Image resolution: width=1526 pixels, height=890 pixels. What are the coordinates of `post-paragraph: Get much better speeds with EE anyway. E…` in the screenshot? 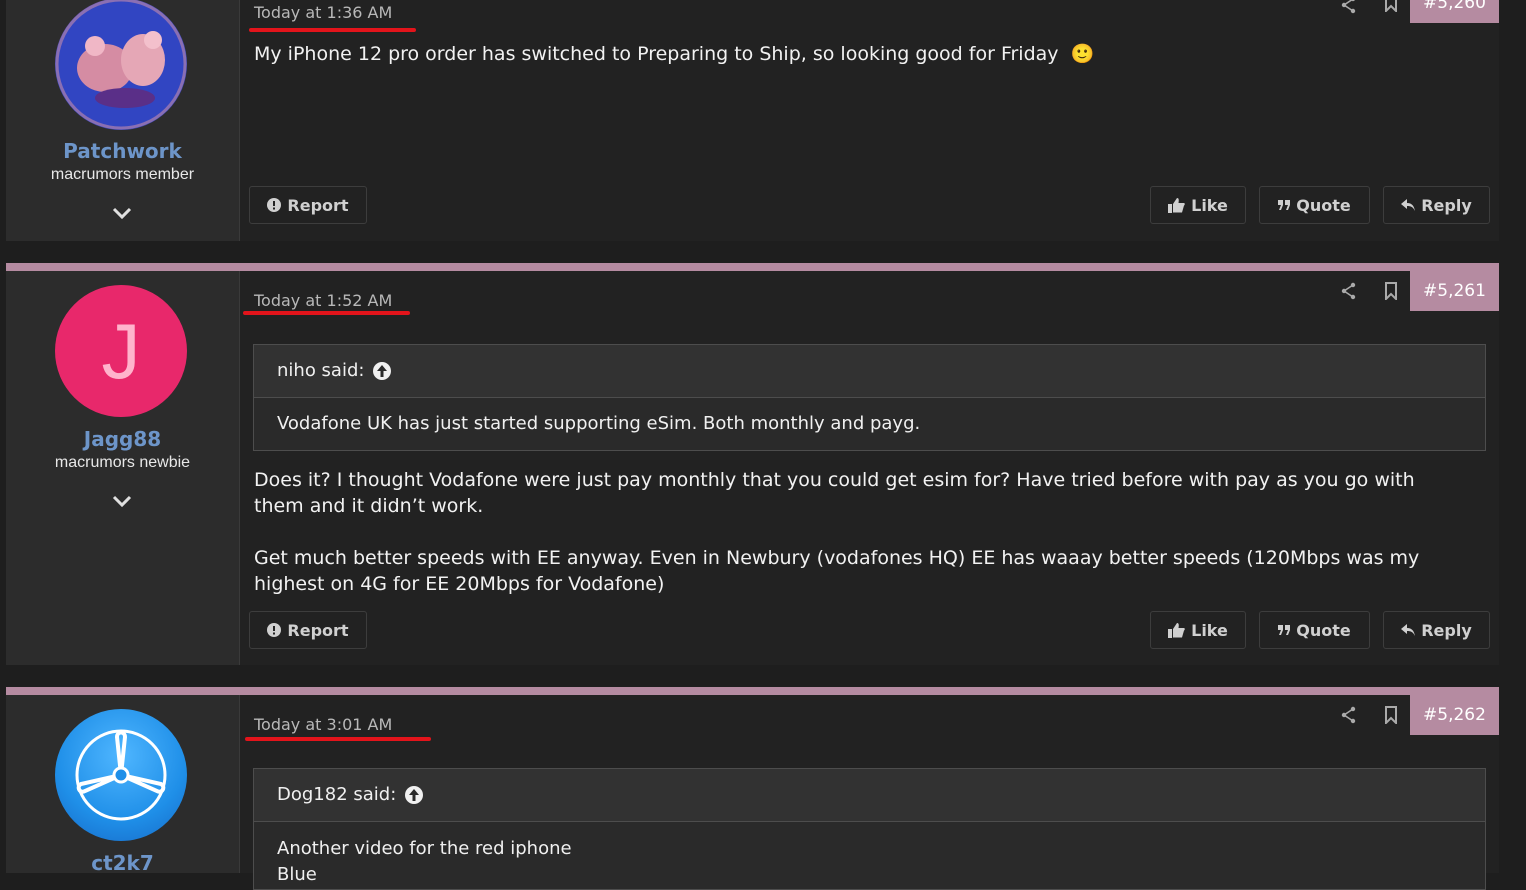 It's located at (837, 571).